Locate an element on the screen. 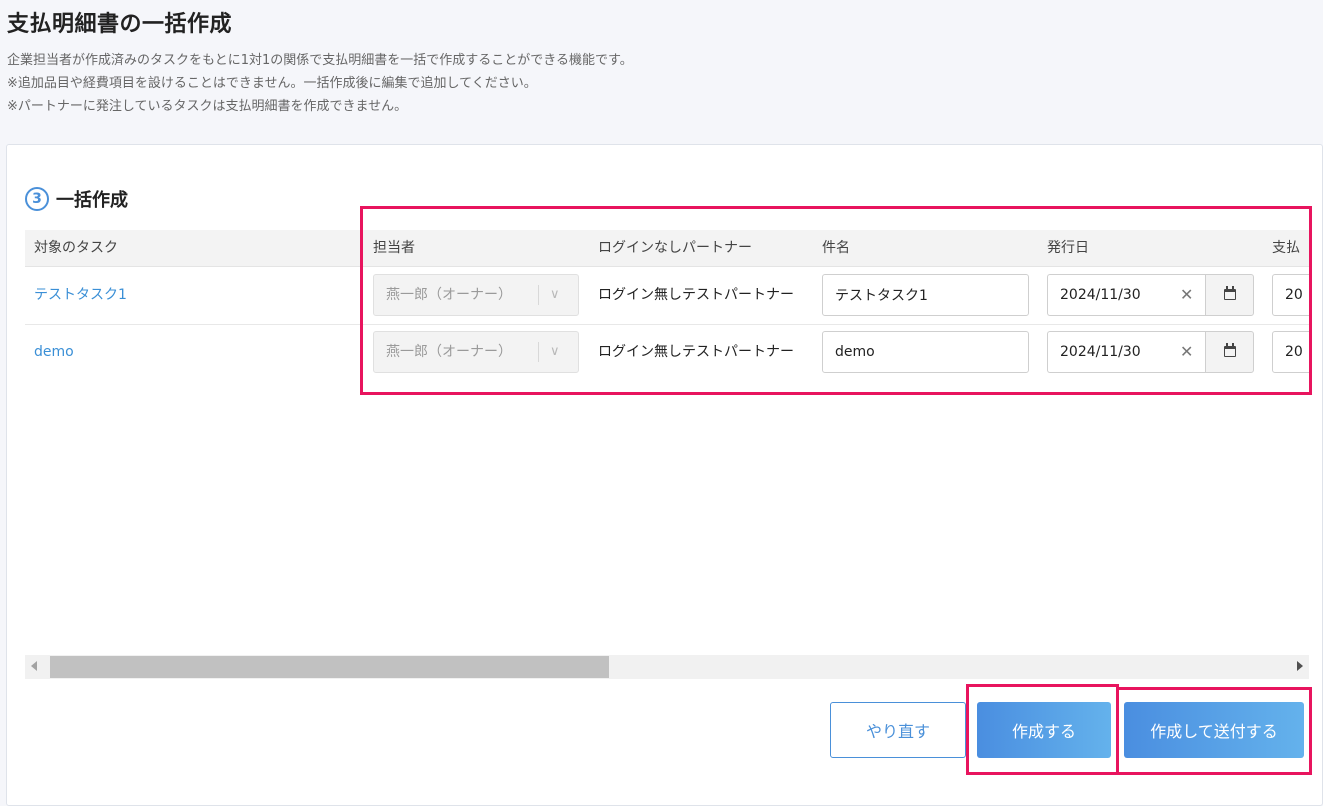 The width and height of the screenshot is (1323, 806). create-and-send-button: 作成して送付する is located at coordinates (1214, 730).